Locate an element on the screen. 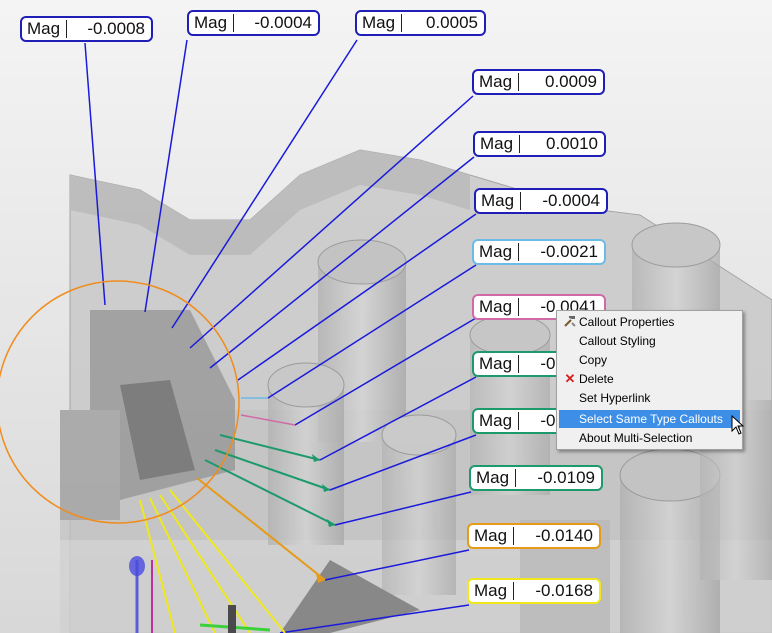 This screenshot has width=772, height=633. delete-x-icon: ✕ is located at coordinates (570, 378).